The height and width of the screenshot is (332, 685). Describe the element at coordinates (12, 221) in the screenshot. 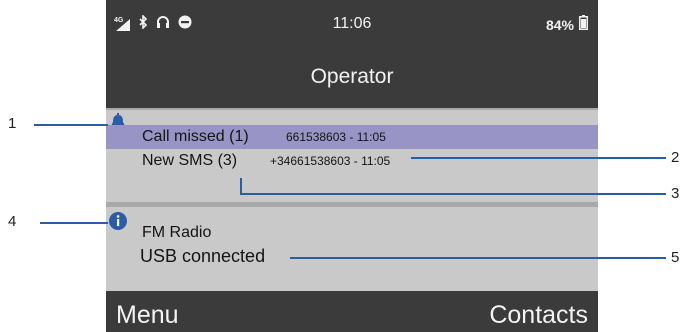

I see `callout-number-4: 4` at that location.